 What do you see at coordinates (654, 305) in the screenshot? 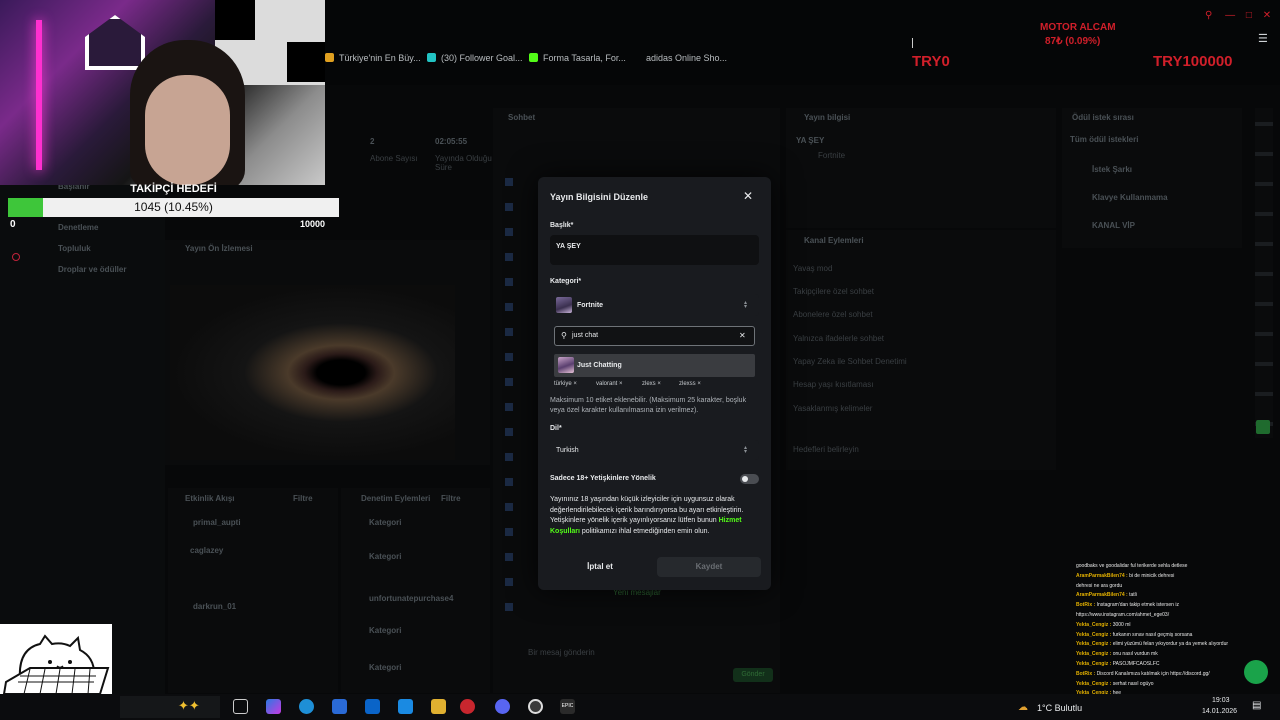
I see `category-select: Fortnite ▴ ▾` at bounding box center [654, 305].